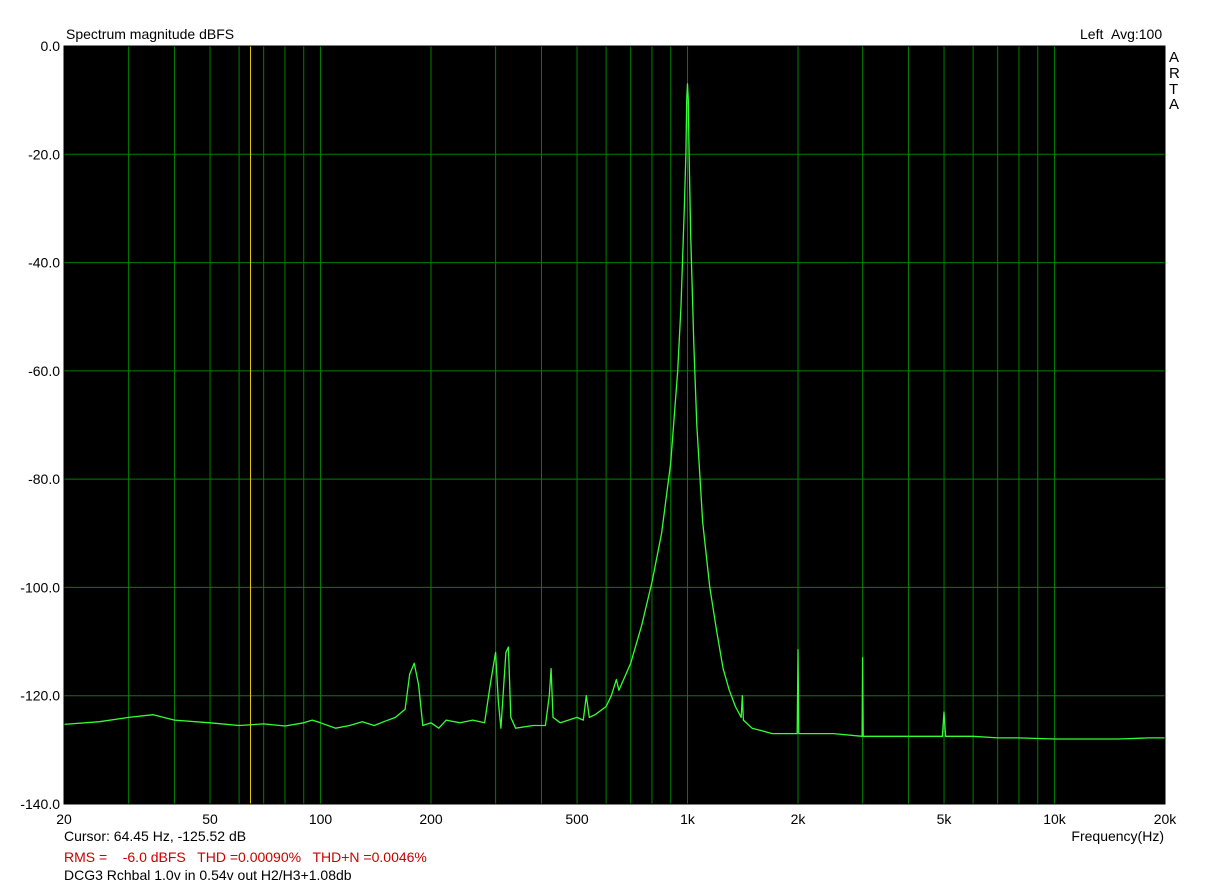 The image size is (1228, 887). Describe the element at coordinates (44, 371) in the screenshot. I see `y-tick-label: -60.0` at that location.